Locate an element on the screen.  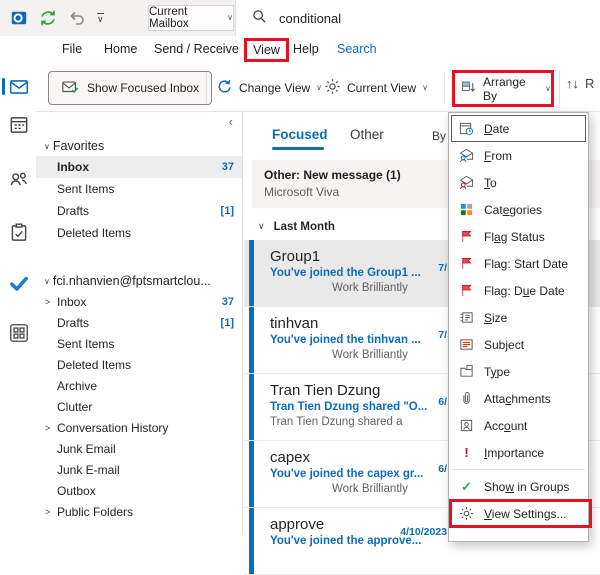
tab-other: Other is located at coordinates (367, 134).